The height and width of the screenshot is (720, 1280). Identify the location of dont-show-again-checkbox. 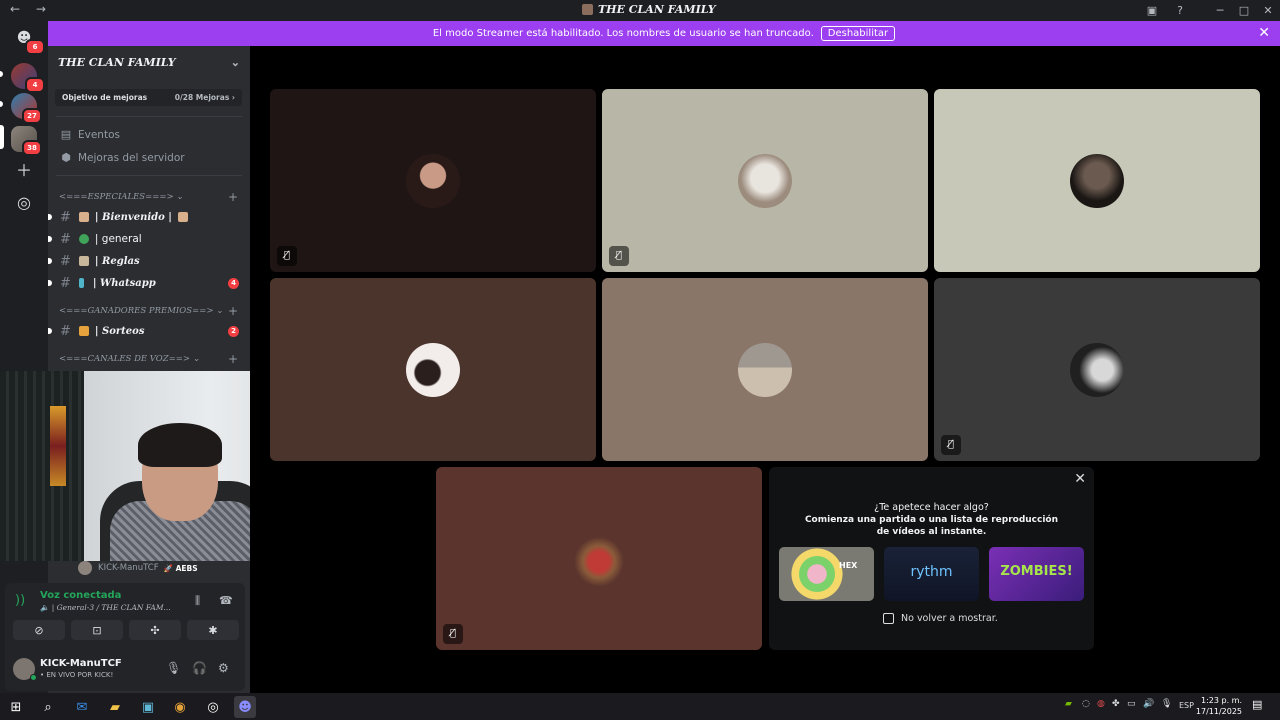
(888, 618).